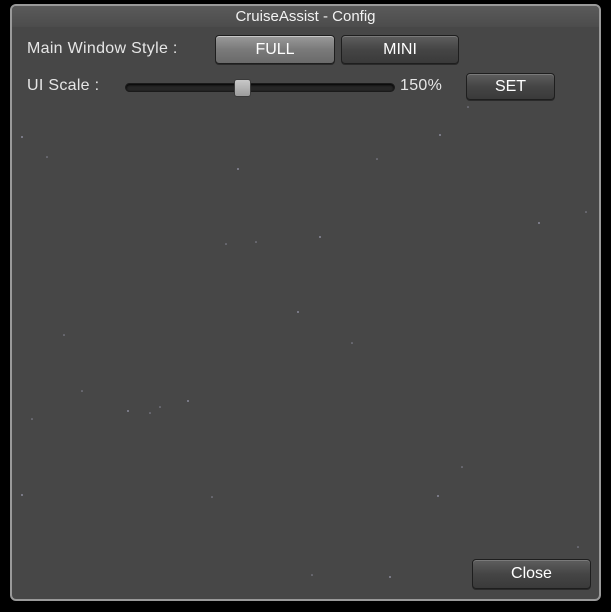 Image resolution: width=611 pixels, height=612 pixels. I want to click on main-window-style-label: Main Window Style :, so click(102, 48).